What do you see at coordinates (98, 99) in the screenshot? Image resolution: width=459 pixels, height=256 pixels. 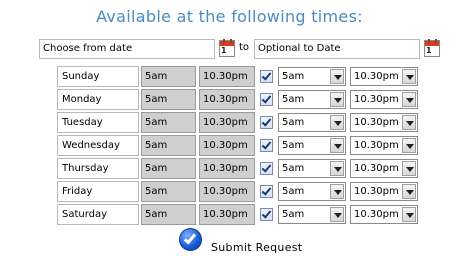 I see `day-field: Monday` at bounding box center [98, 99].